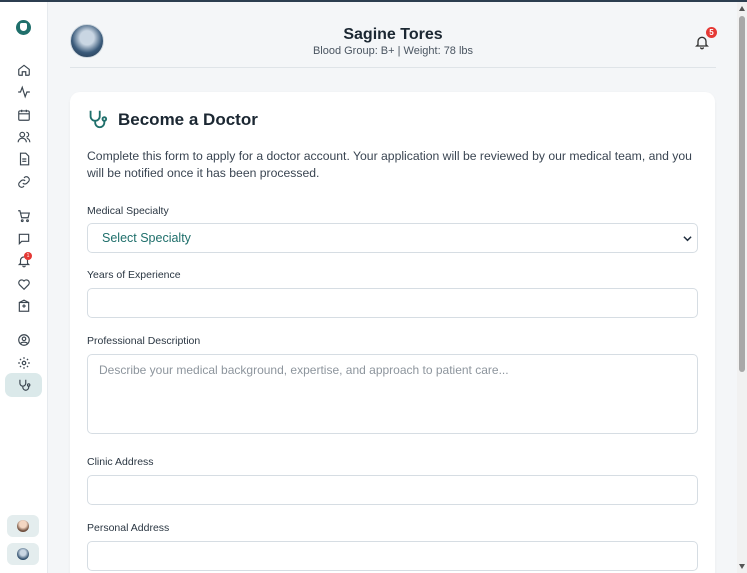 This screenshot has height=573, width=747. What do you see at coordinates (711, 32) in the screenshot?
I see `notification-count-badge: 5` at bounding box center [711, 32].